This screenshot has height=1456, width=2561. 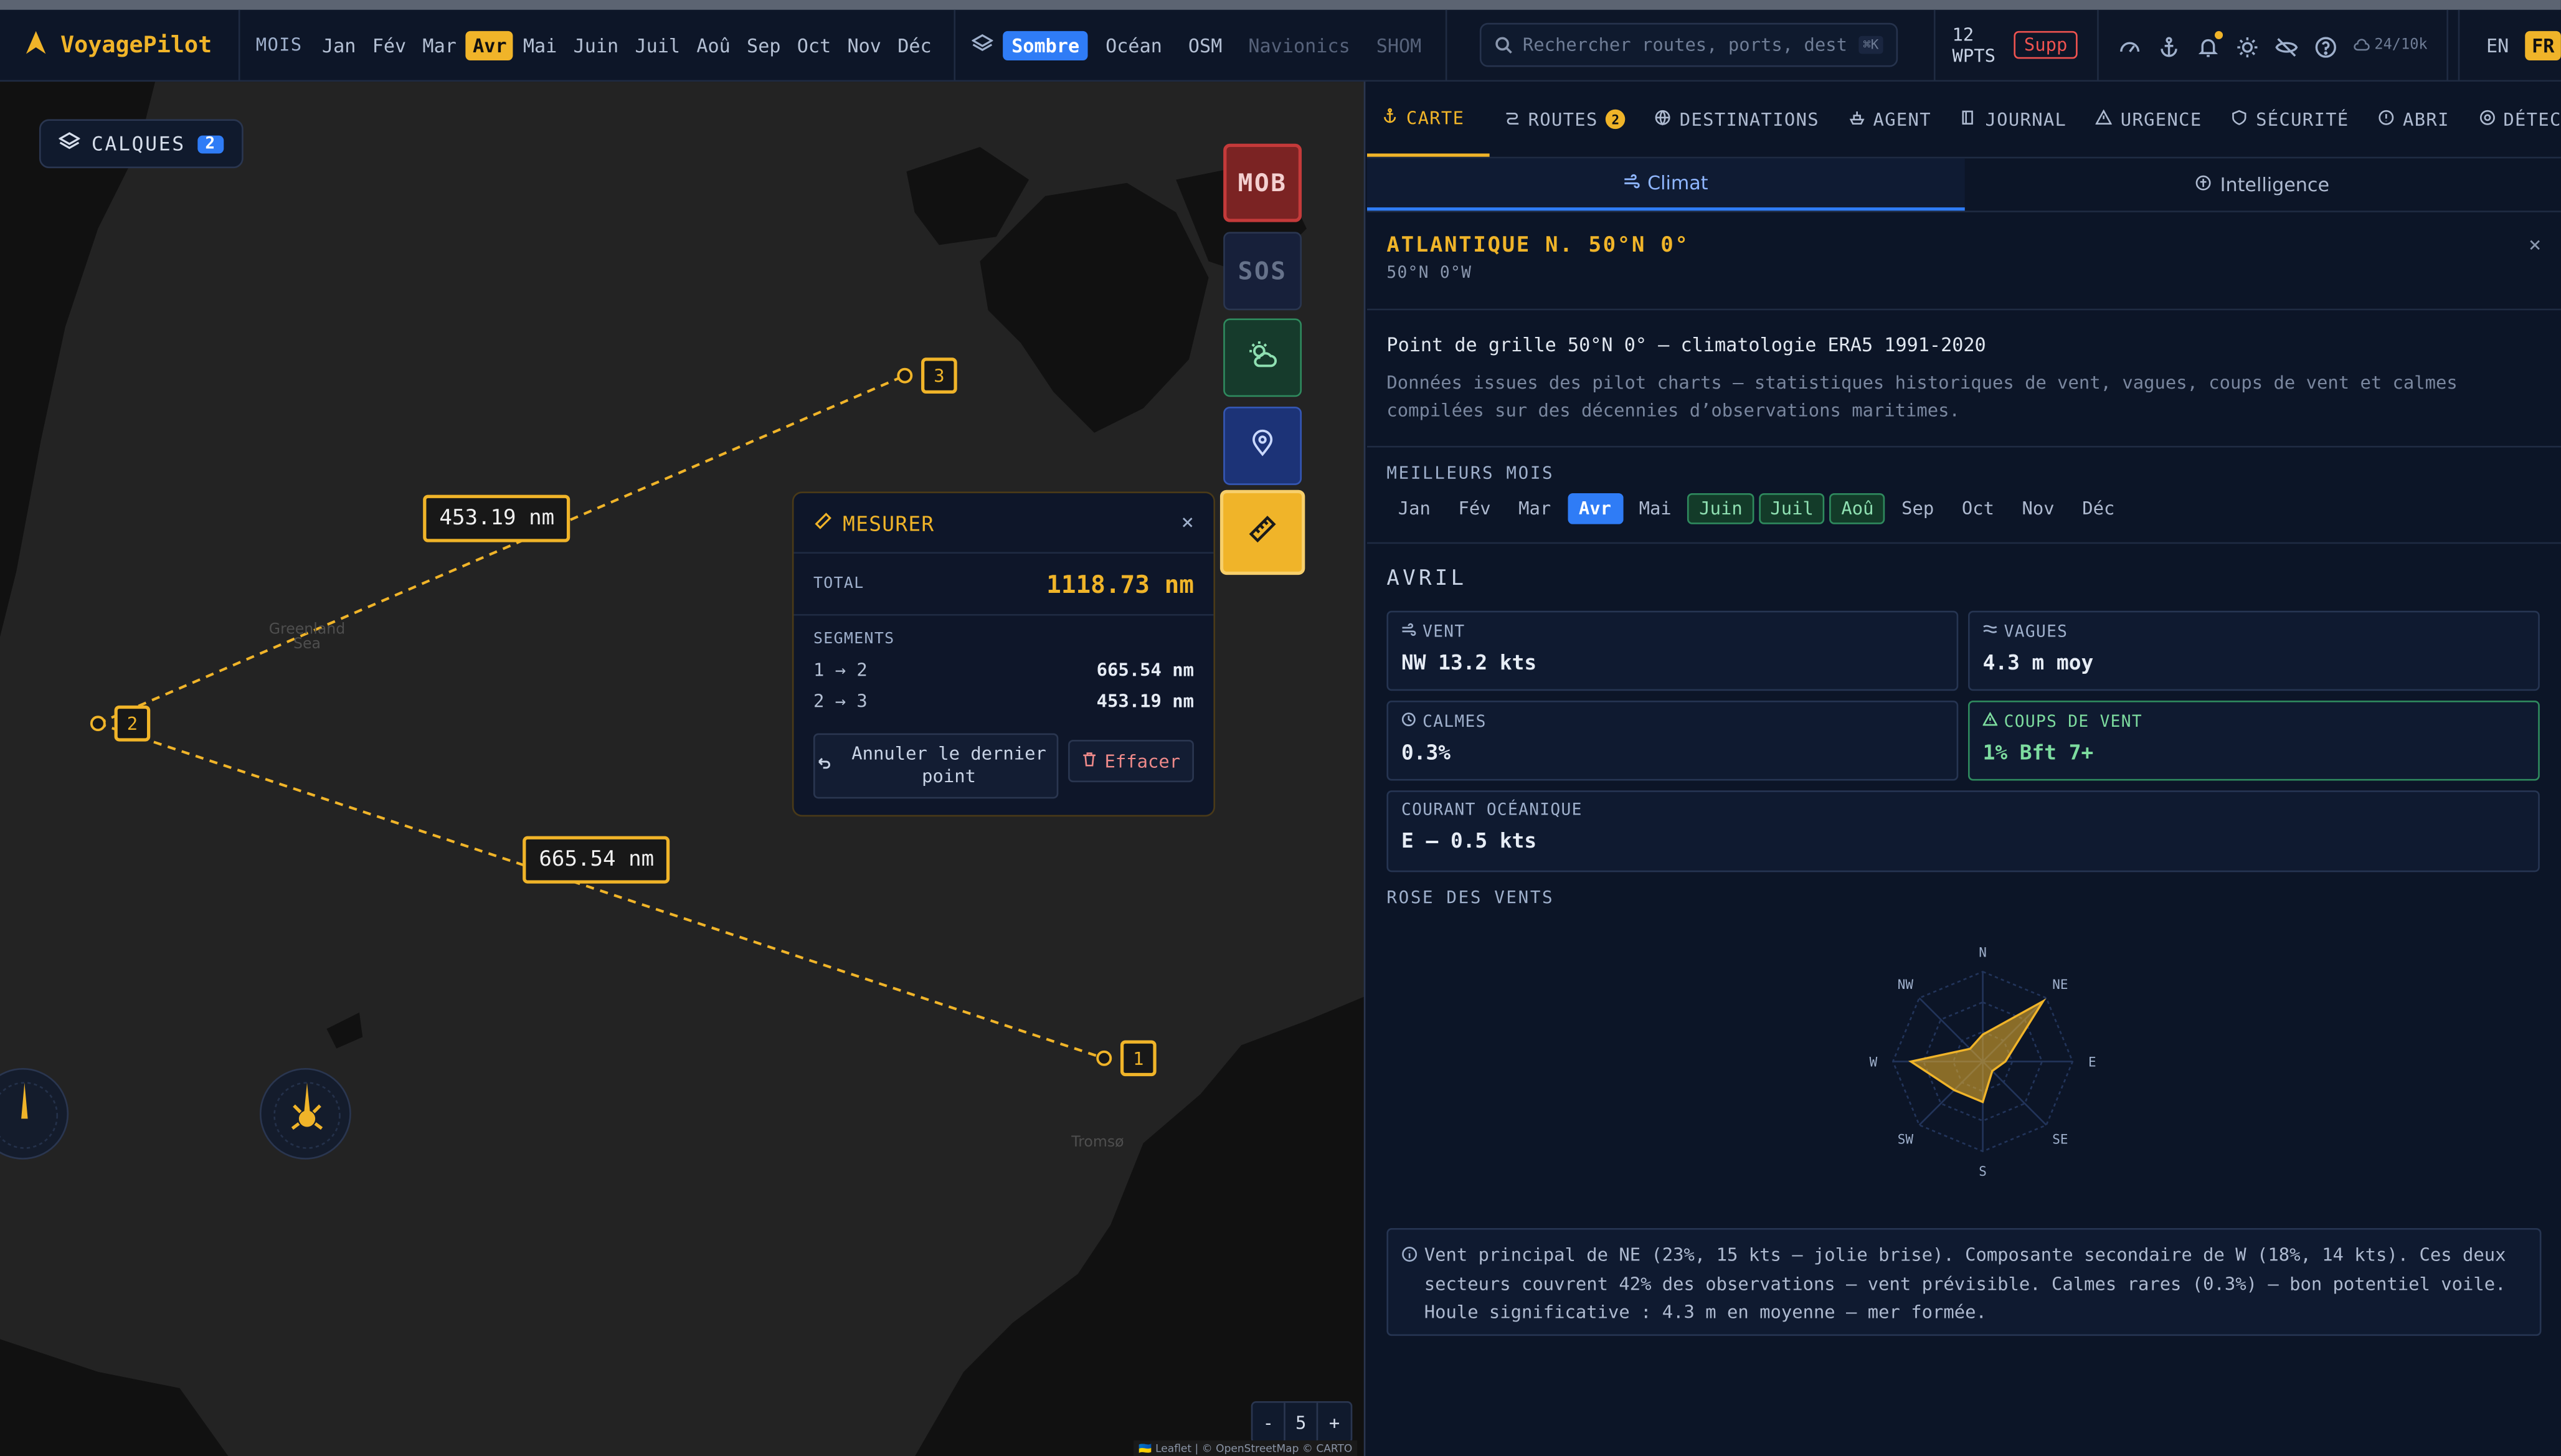 I want to click on notification-dot, so click(x=2218, y=35).